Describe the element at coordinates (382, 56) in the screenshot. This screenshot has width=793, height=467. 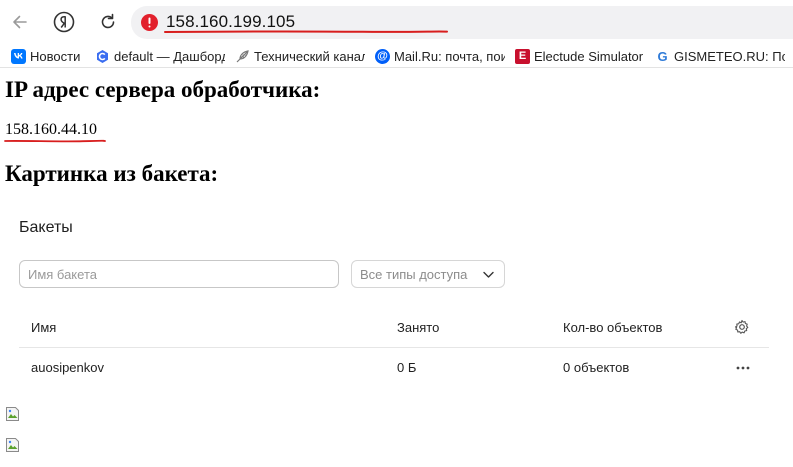
I see `at-icon: @` at that location.